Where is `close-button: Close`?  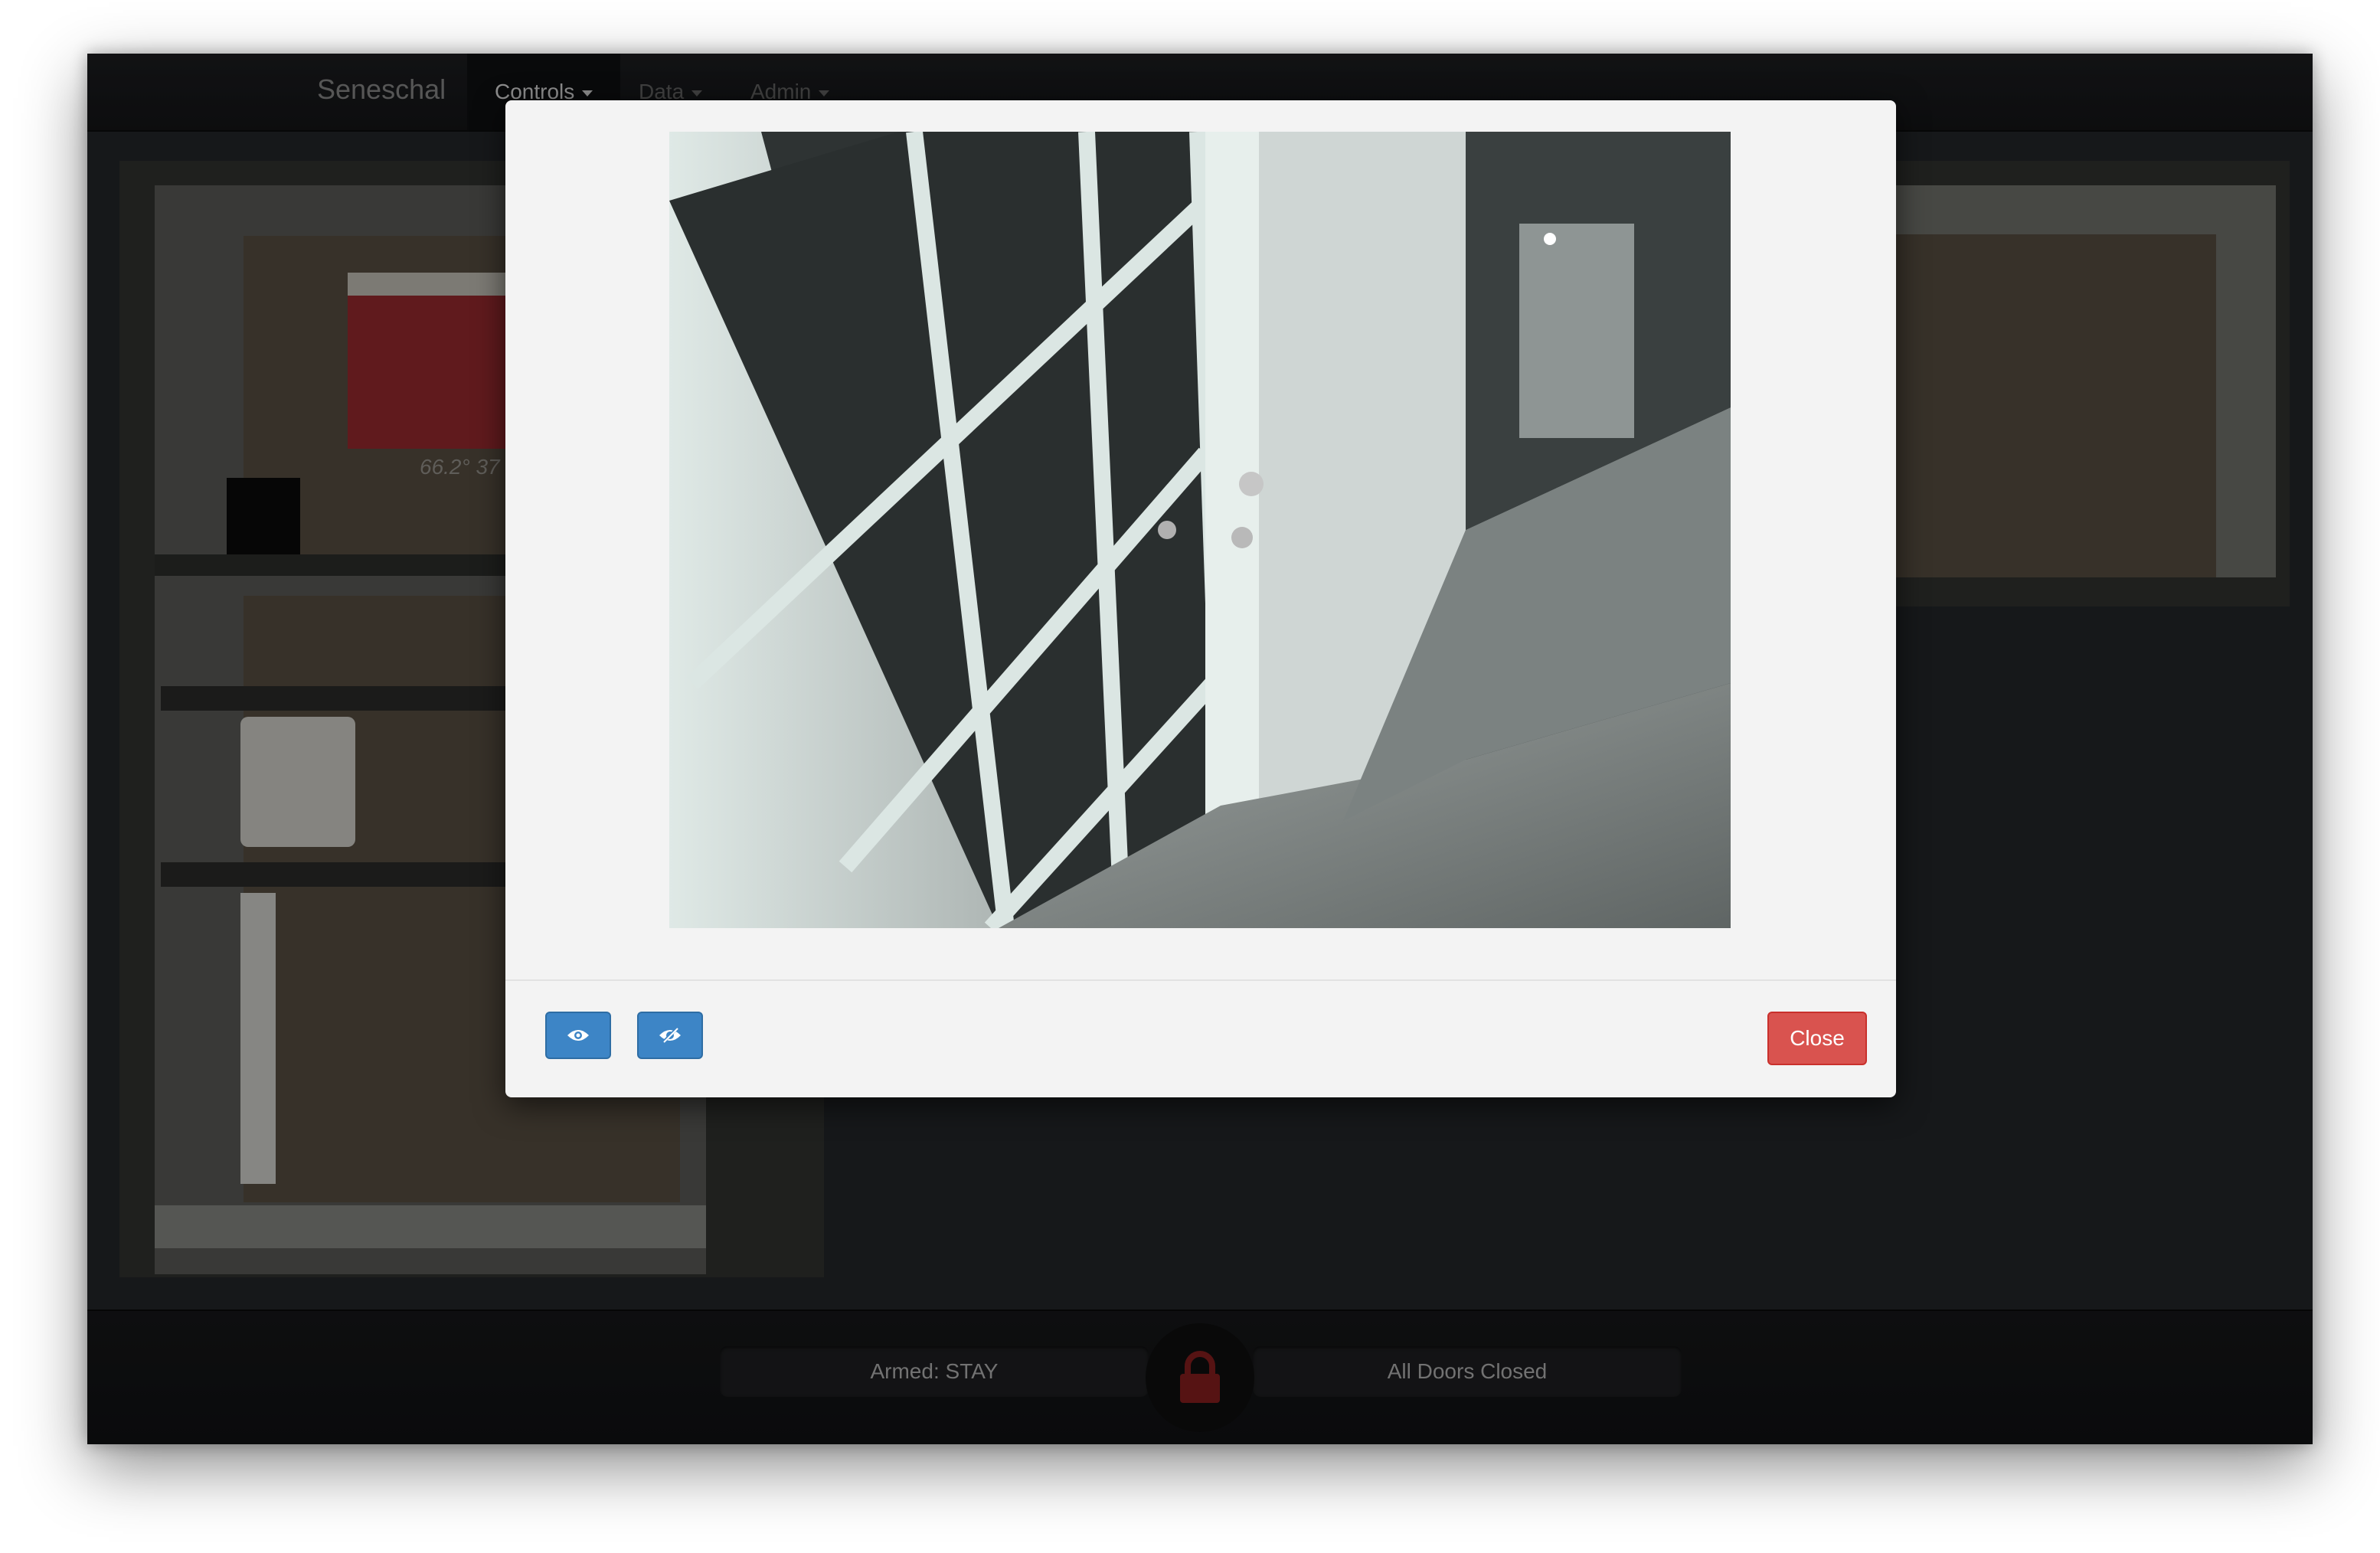
close-button: Close is located at coordinates (1817, 1038).